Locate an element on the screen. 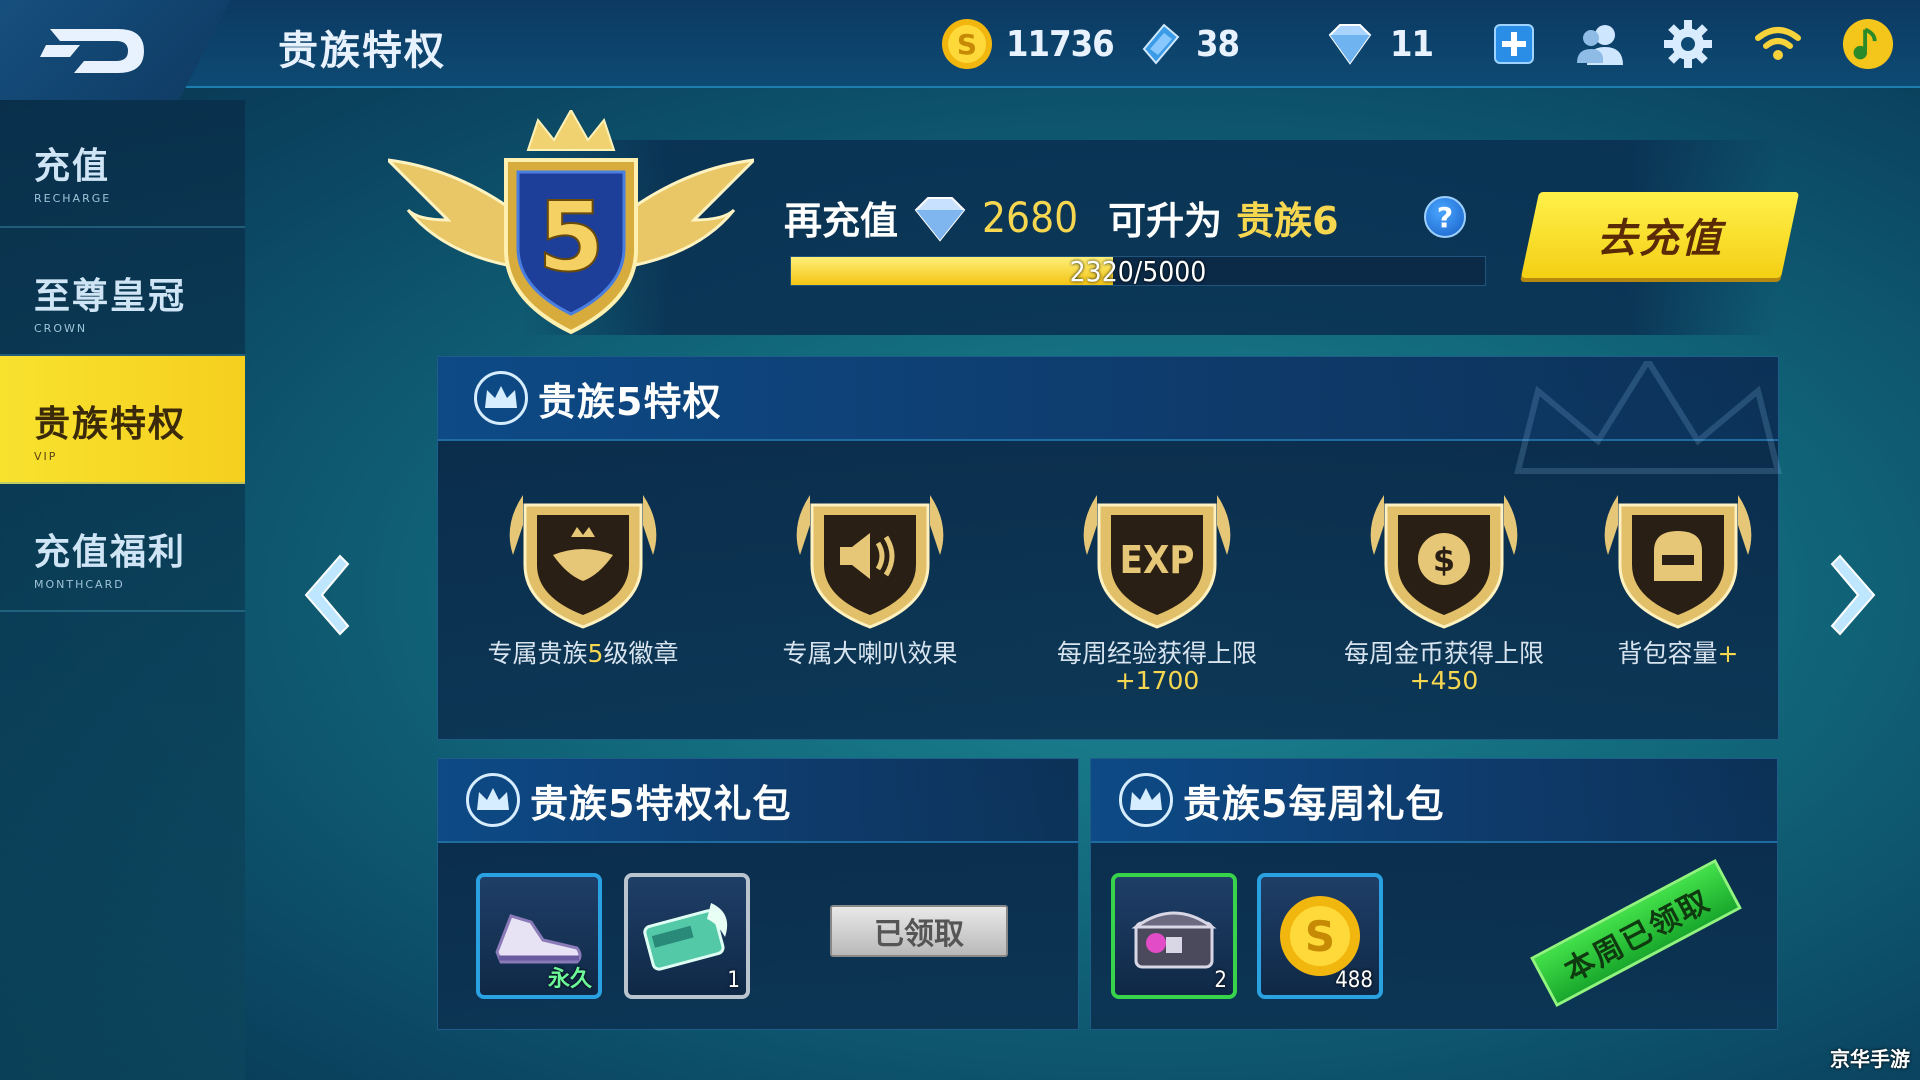  privilege-item: 背包容量+ is located at coordinates (1678, 576).